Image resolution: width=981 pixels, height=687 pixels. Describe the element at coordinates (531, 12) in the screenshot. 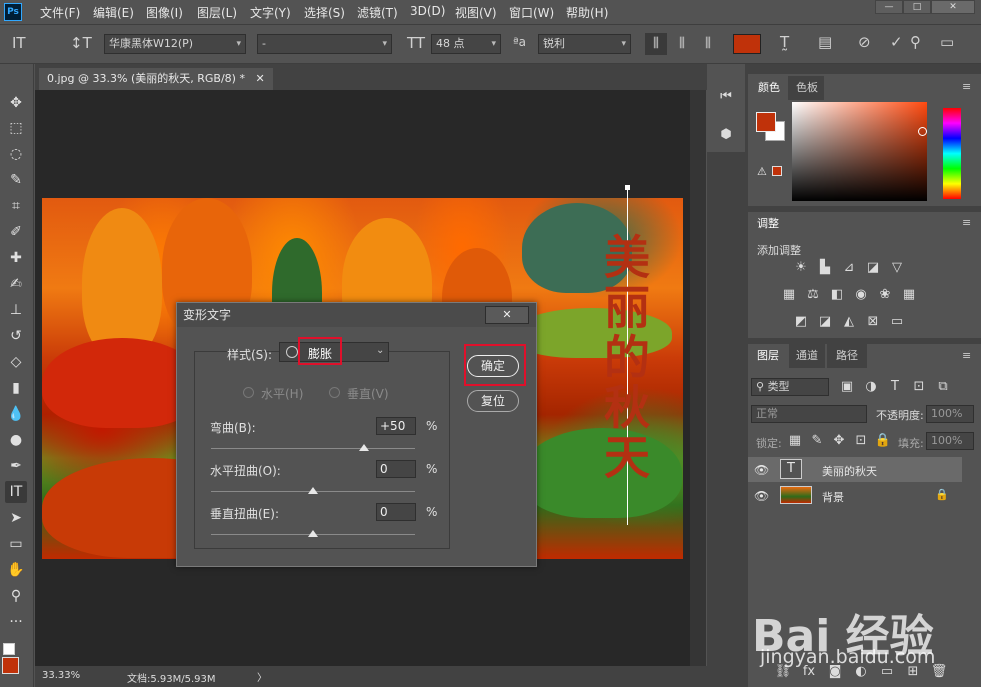

I see `menu-window: 窗口(W)` at that location.